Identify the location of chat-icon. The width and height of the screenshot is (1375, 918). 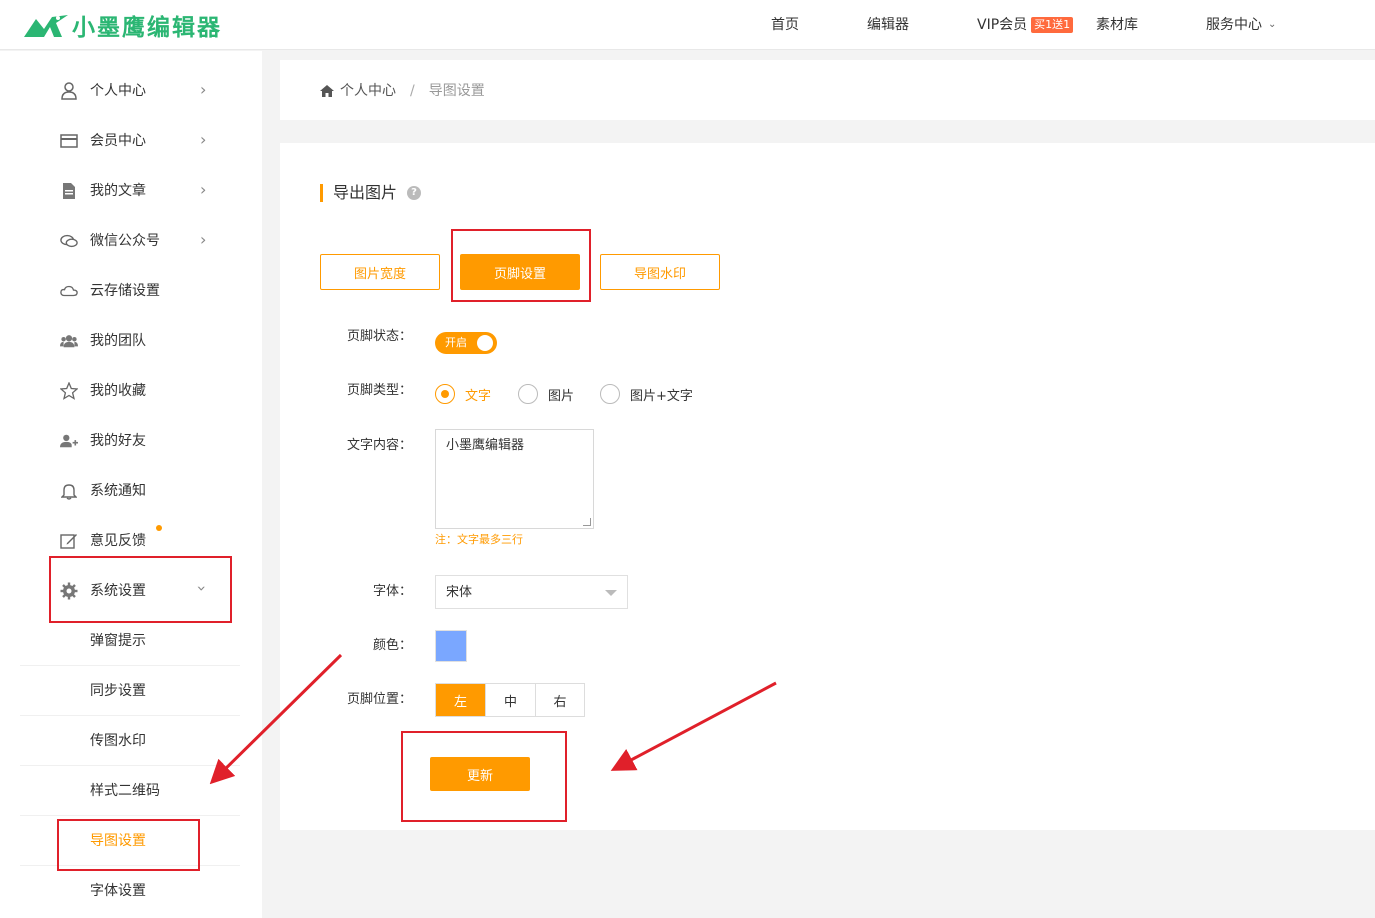
(69, 241).